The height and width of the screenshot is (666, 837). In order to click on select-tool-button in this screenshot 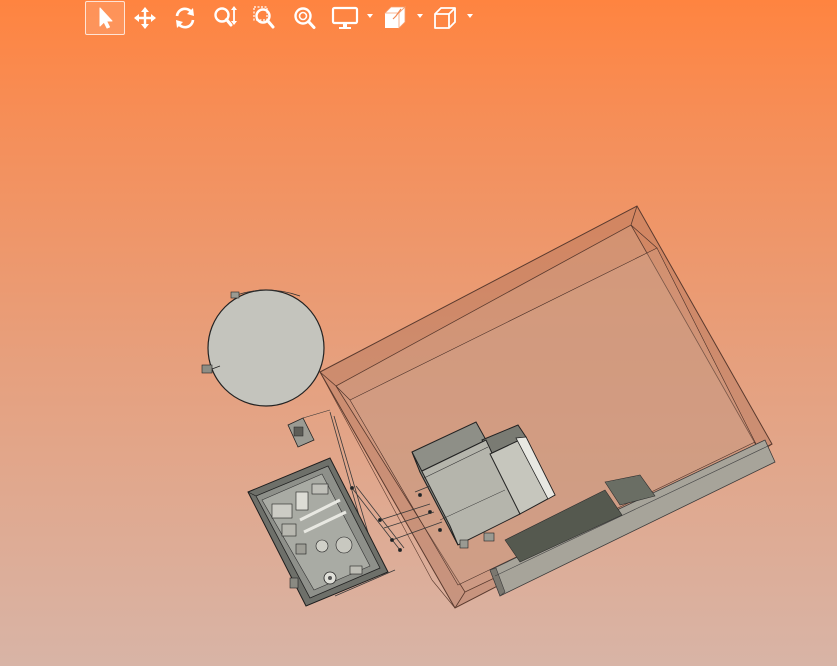, I will do `click(105, 18)`.